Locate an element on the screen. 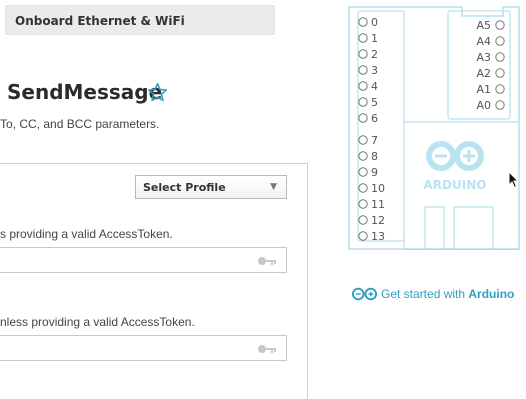  analog-pin-label: A5 is located at coordinates (483, 25).